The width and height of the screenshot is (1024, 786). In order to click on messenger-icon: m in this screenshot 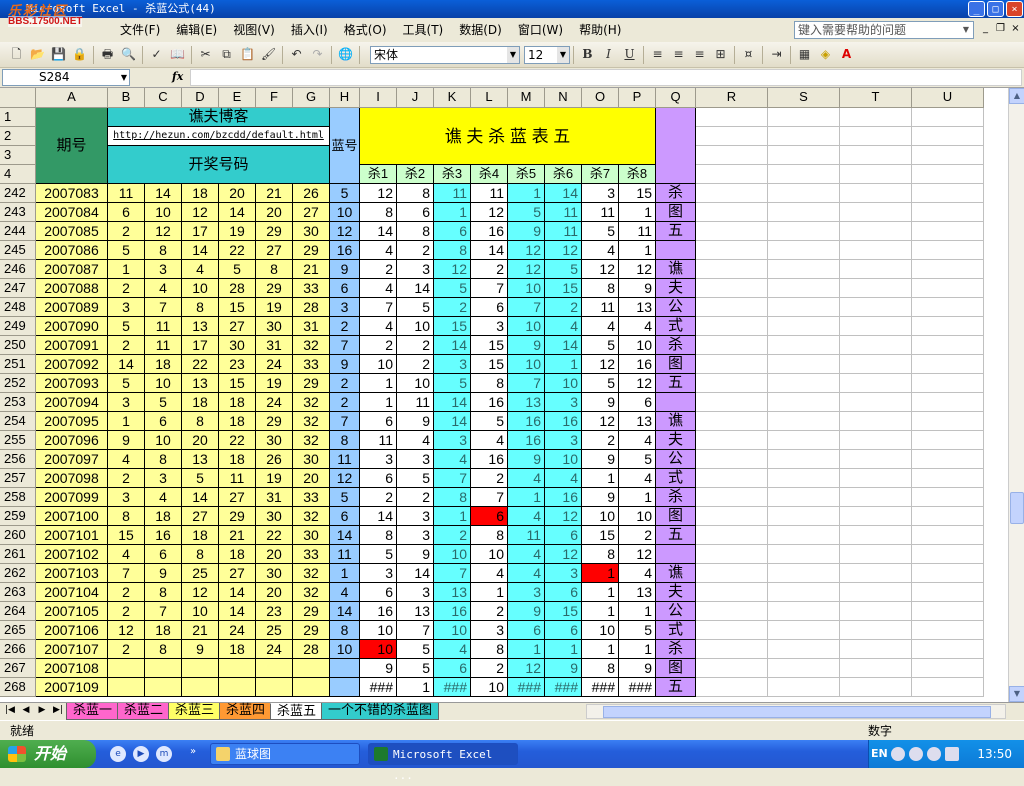, I will do `click(164, 754)`.